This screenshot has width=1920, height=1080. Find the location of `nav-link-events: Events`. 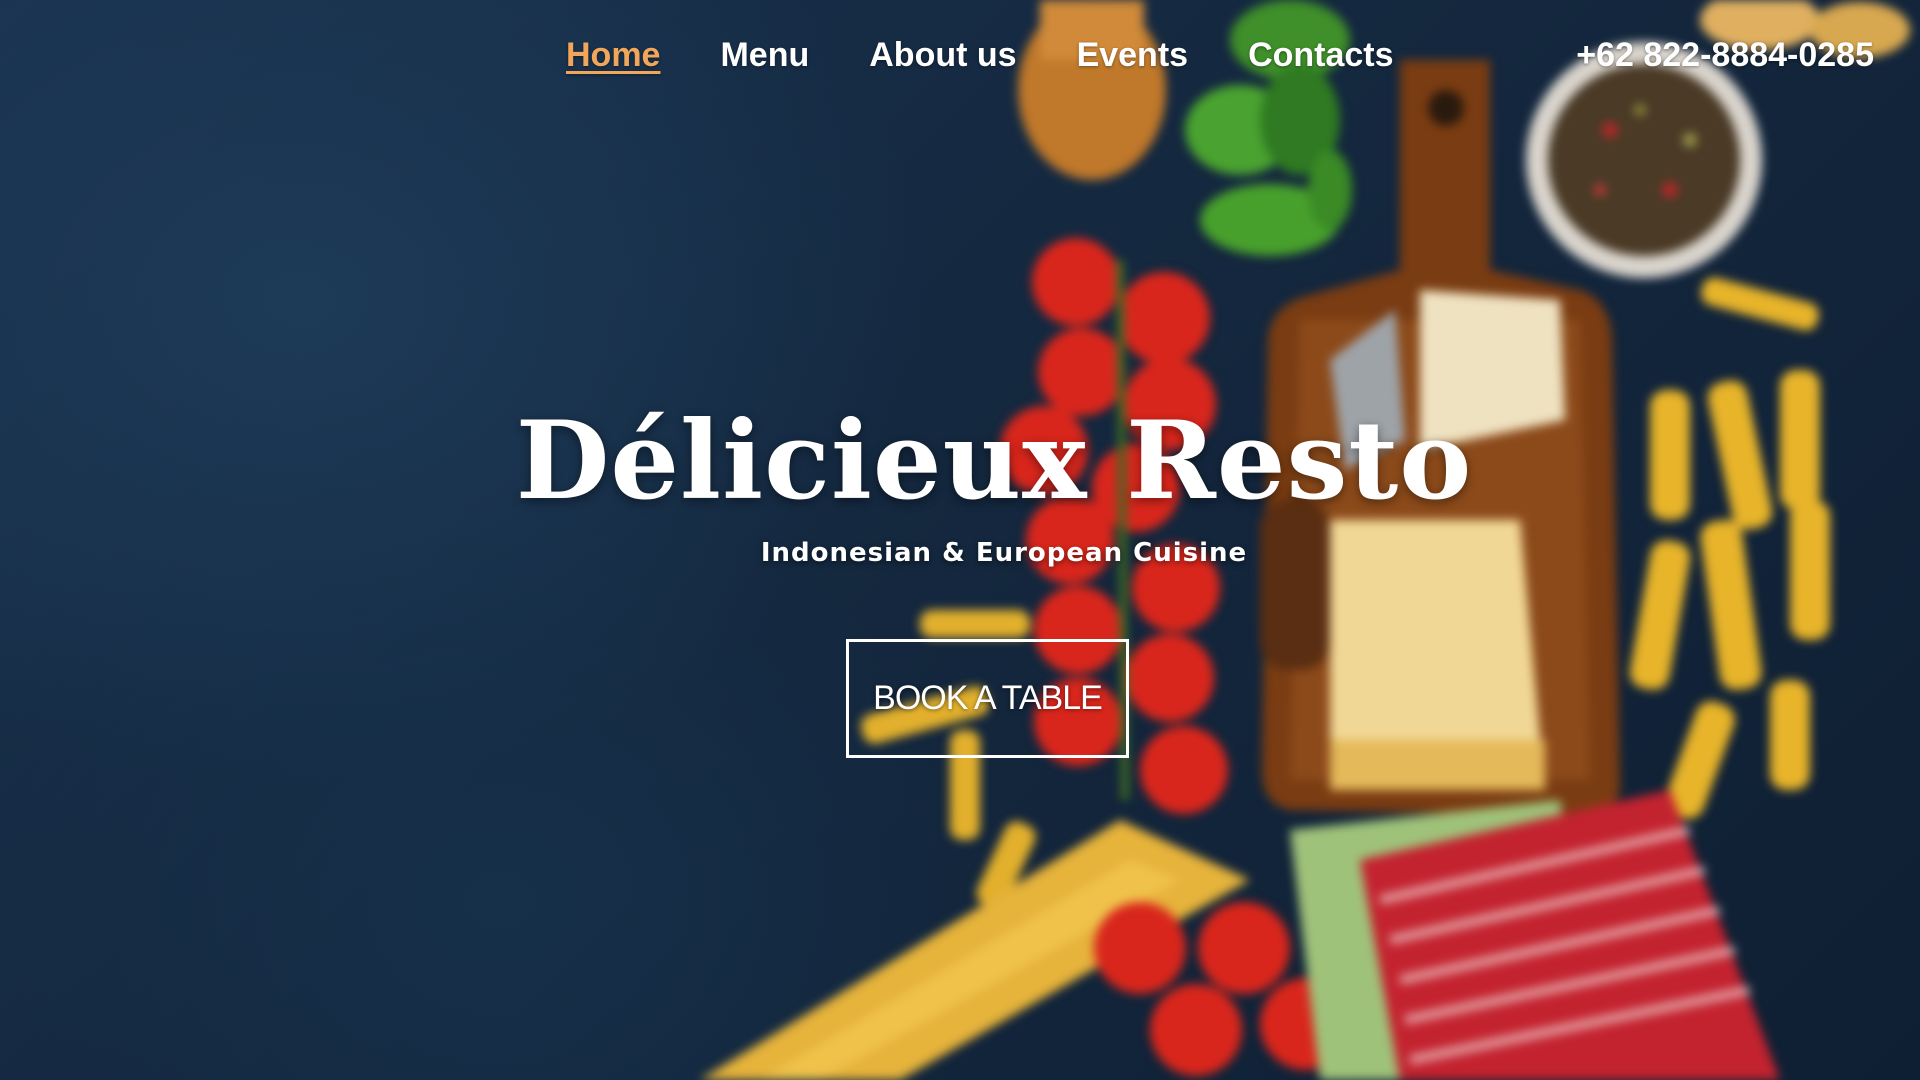

nav-link-events: Events is located at coordinates (1133, 55).